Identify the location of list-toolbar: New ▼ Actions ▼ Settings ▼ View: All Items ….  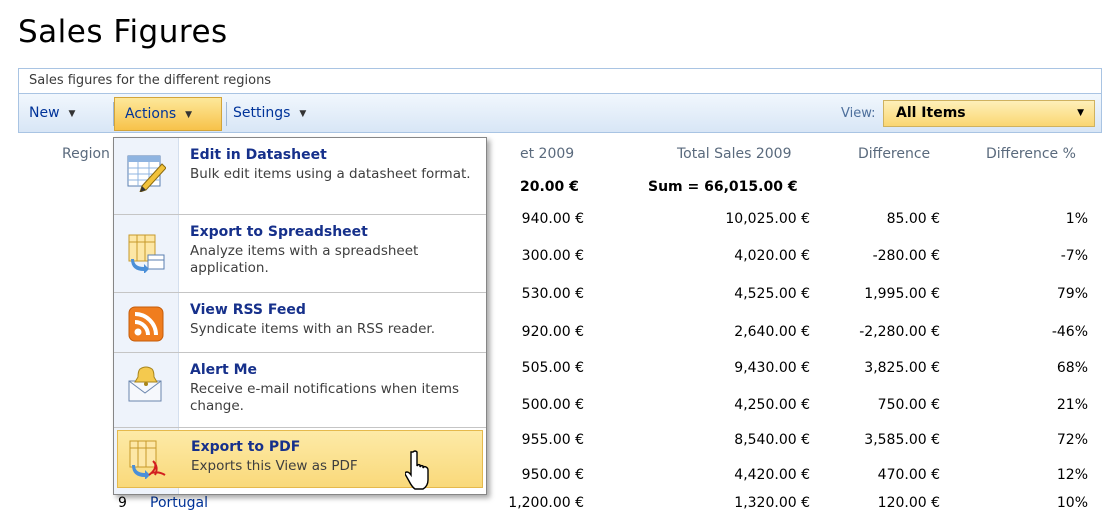
(560, 113).